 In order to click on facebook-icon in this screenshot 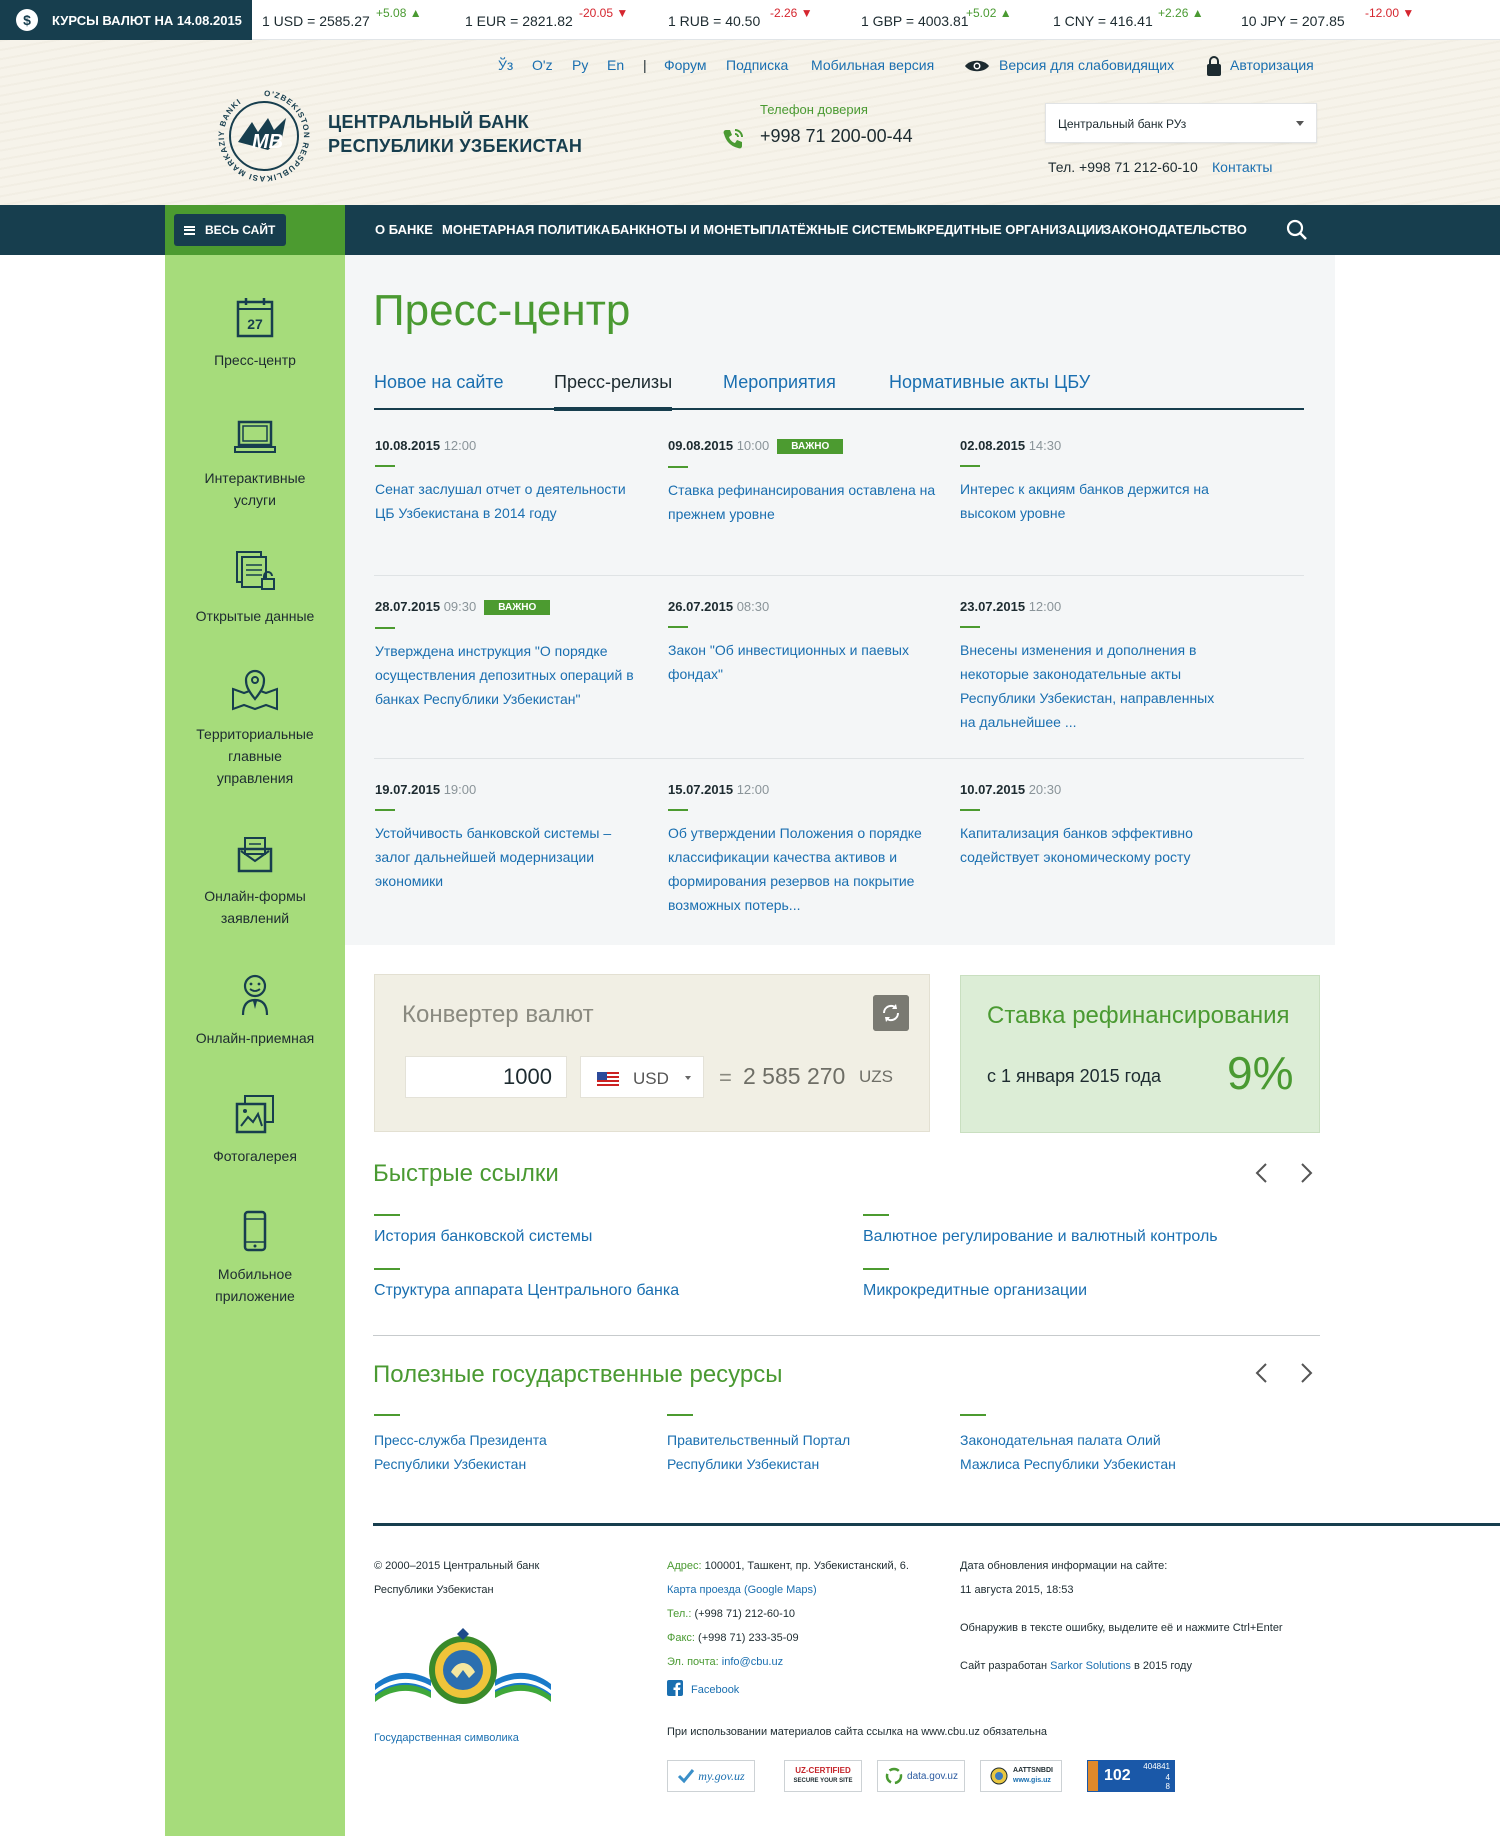, I will do `click(675, 1688)`.